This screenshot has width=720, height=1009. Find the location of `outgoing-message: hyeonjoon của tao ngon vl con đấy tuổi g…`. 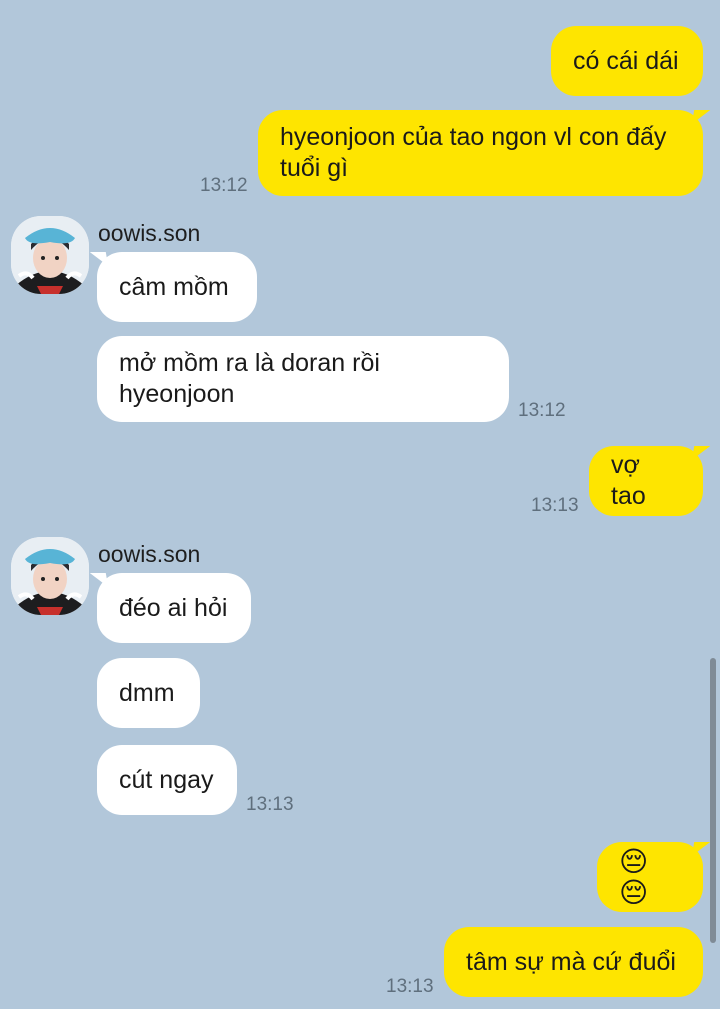

outgoing-message: hyeonjoon của tao ngon vl con đấy tuổi g… is located at coordinates (480, 153).